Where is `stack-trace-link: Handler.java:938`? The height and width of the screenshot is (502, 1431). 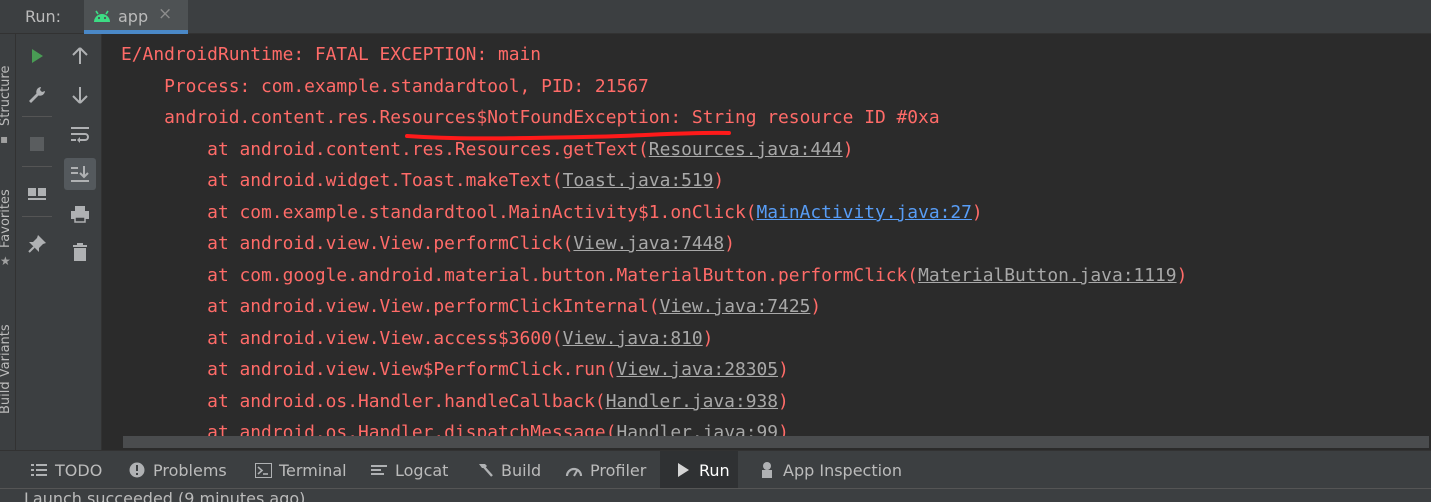 stack-trace-link: Handler.java:938 is located at coordinates (692, 401).